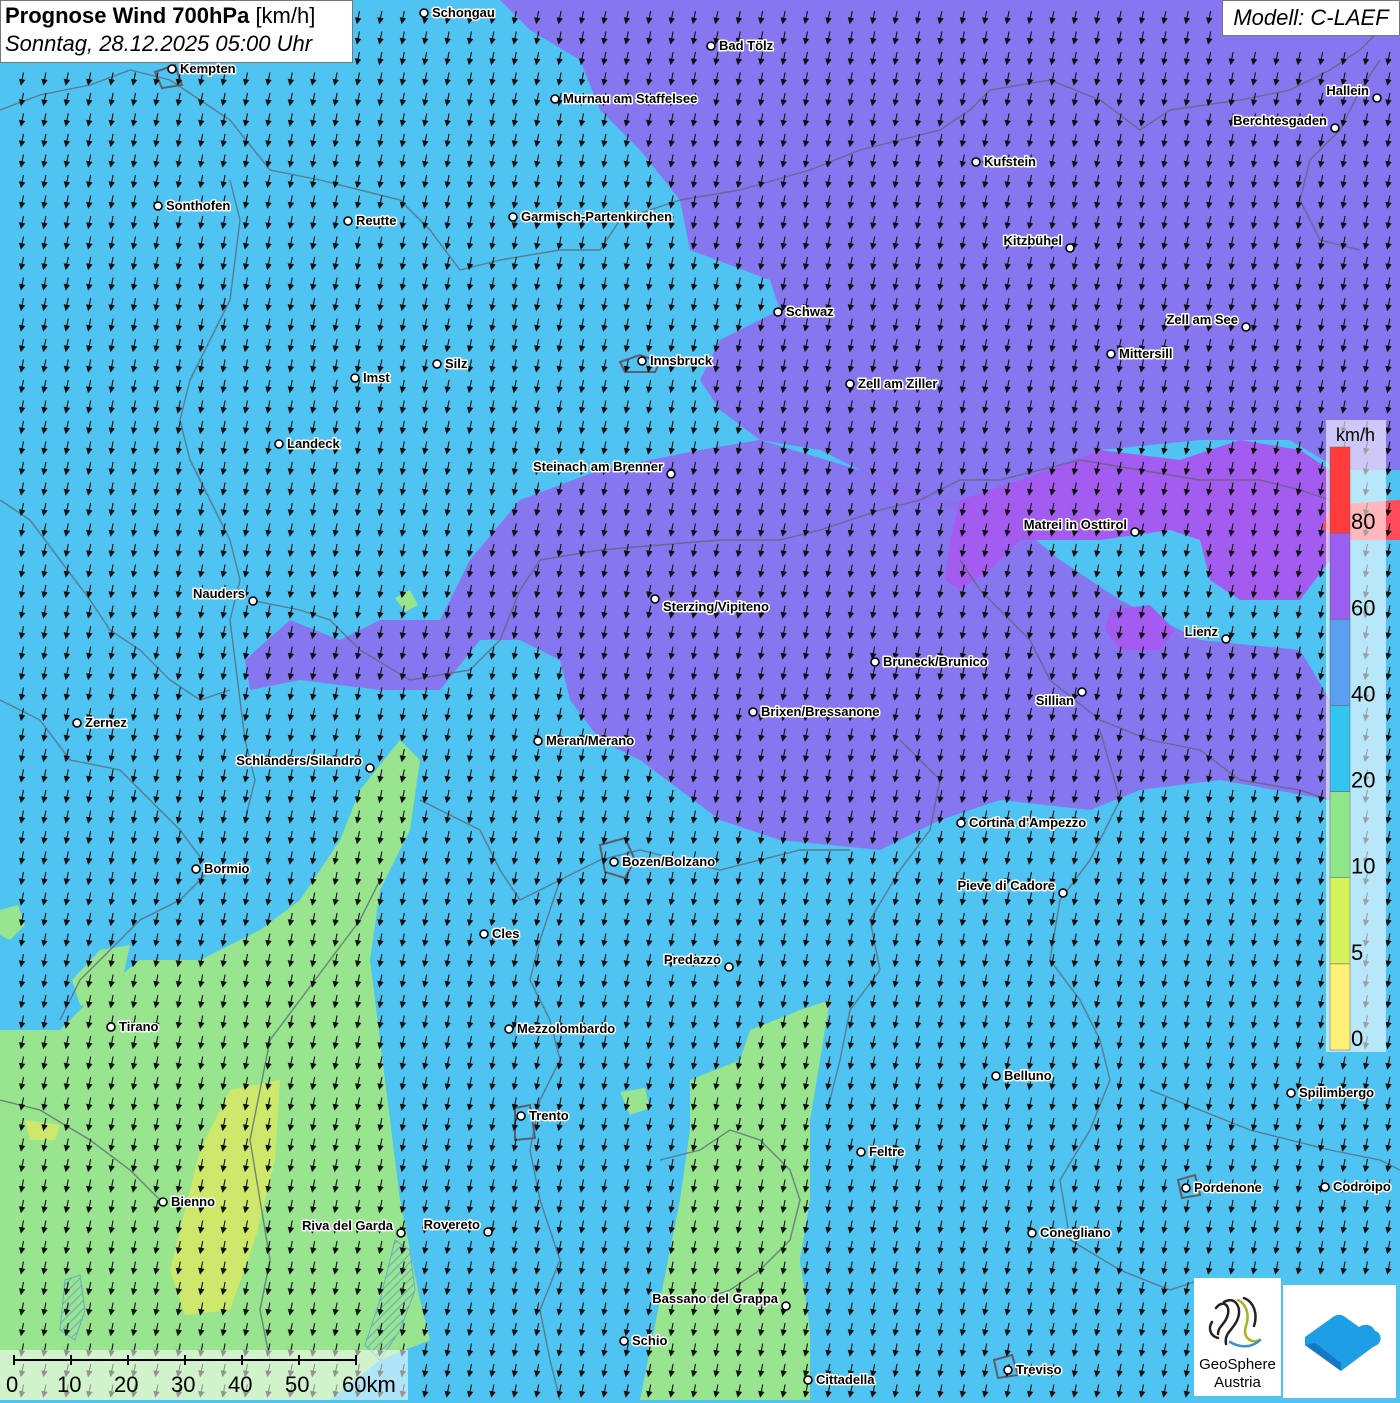 This screenshot has height=1403, width=1400. Describe the element at coordinates (1311, 18) in the screenshot. I see `model-label: Modell: C-LAEF` at that location.